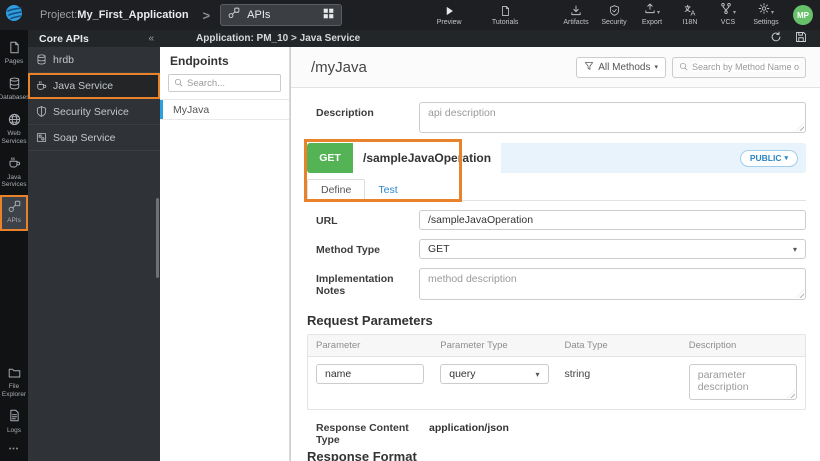 Image resolution: width=820 pixels, height=461 pixels. Describe the element at coordinates (14, 54) in the screenshot. I see `rail-item-pages: Pages` at that location.